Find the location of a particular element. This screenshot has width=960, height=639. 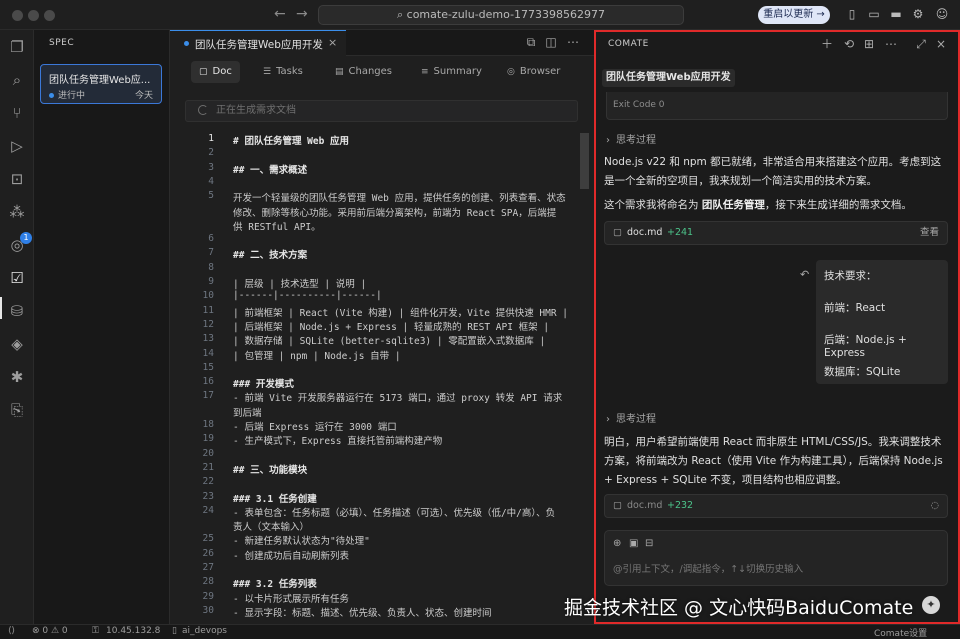

undo-icon: ↶ is located at coordinates (804, 274).